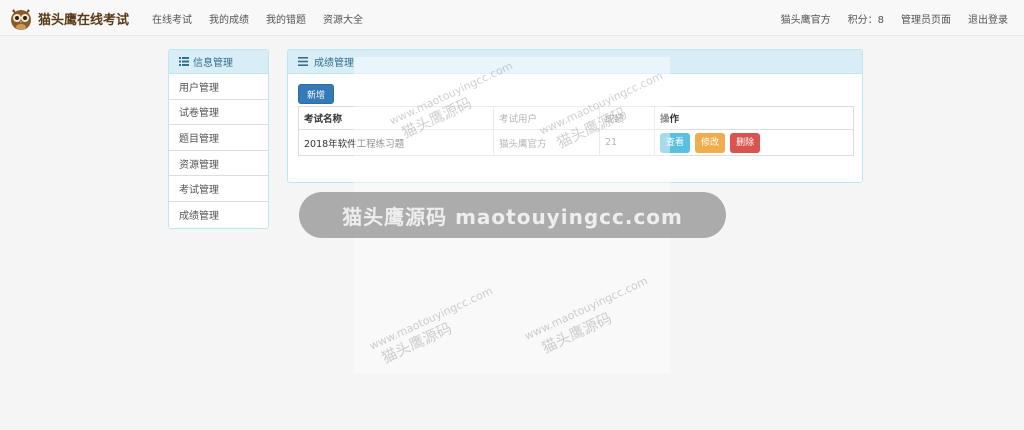 The width and height of the screenshot is (1024, 430). I want to click on cell-score: 21, so click(627, 142).